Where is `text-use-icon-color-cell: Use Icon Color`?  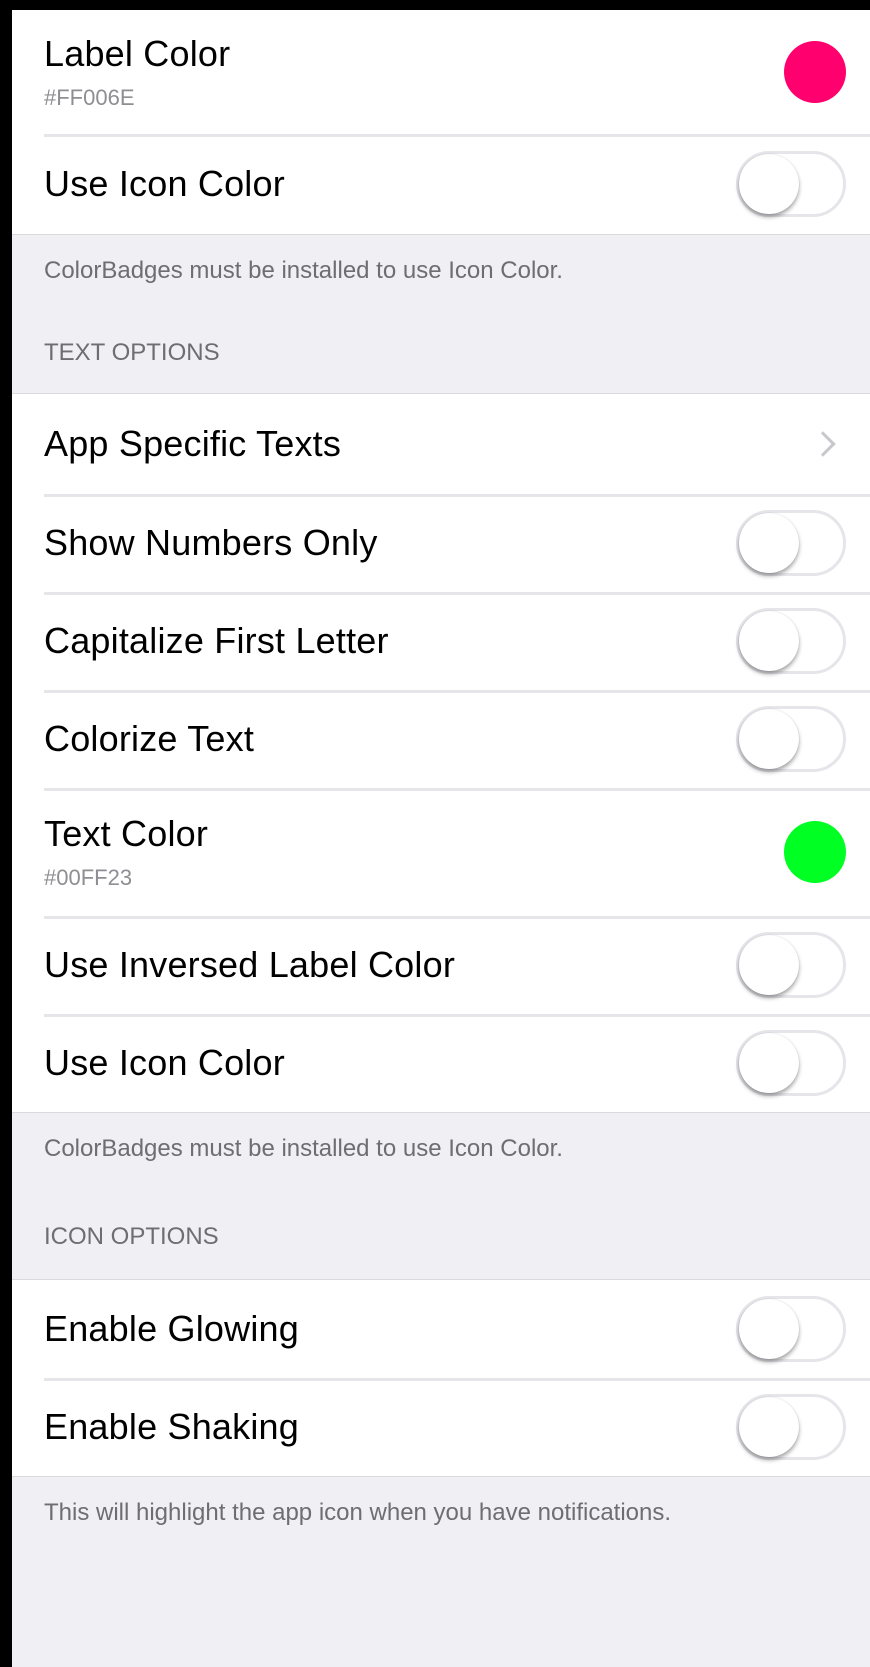
text-use-icon-color-cell: Use Icon Color is located at coordinates (441, 1063).